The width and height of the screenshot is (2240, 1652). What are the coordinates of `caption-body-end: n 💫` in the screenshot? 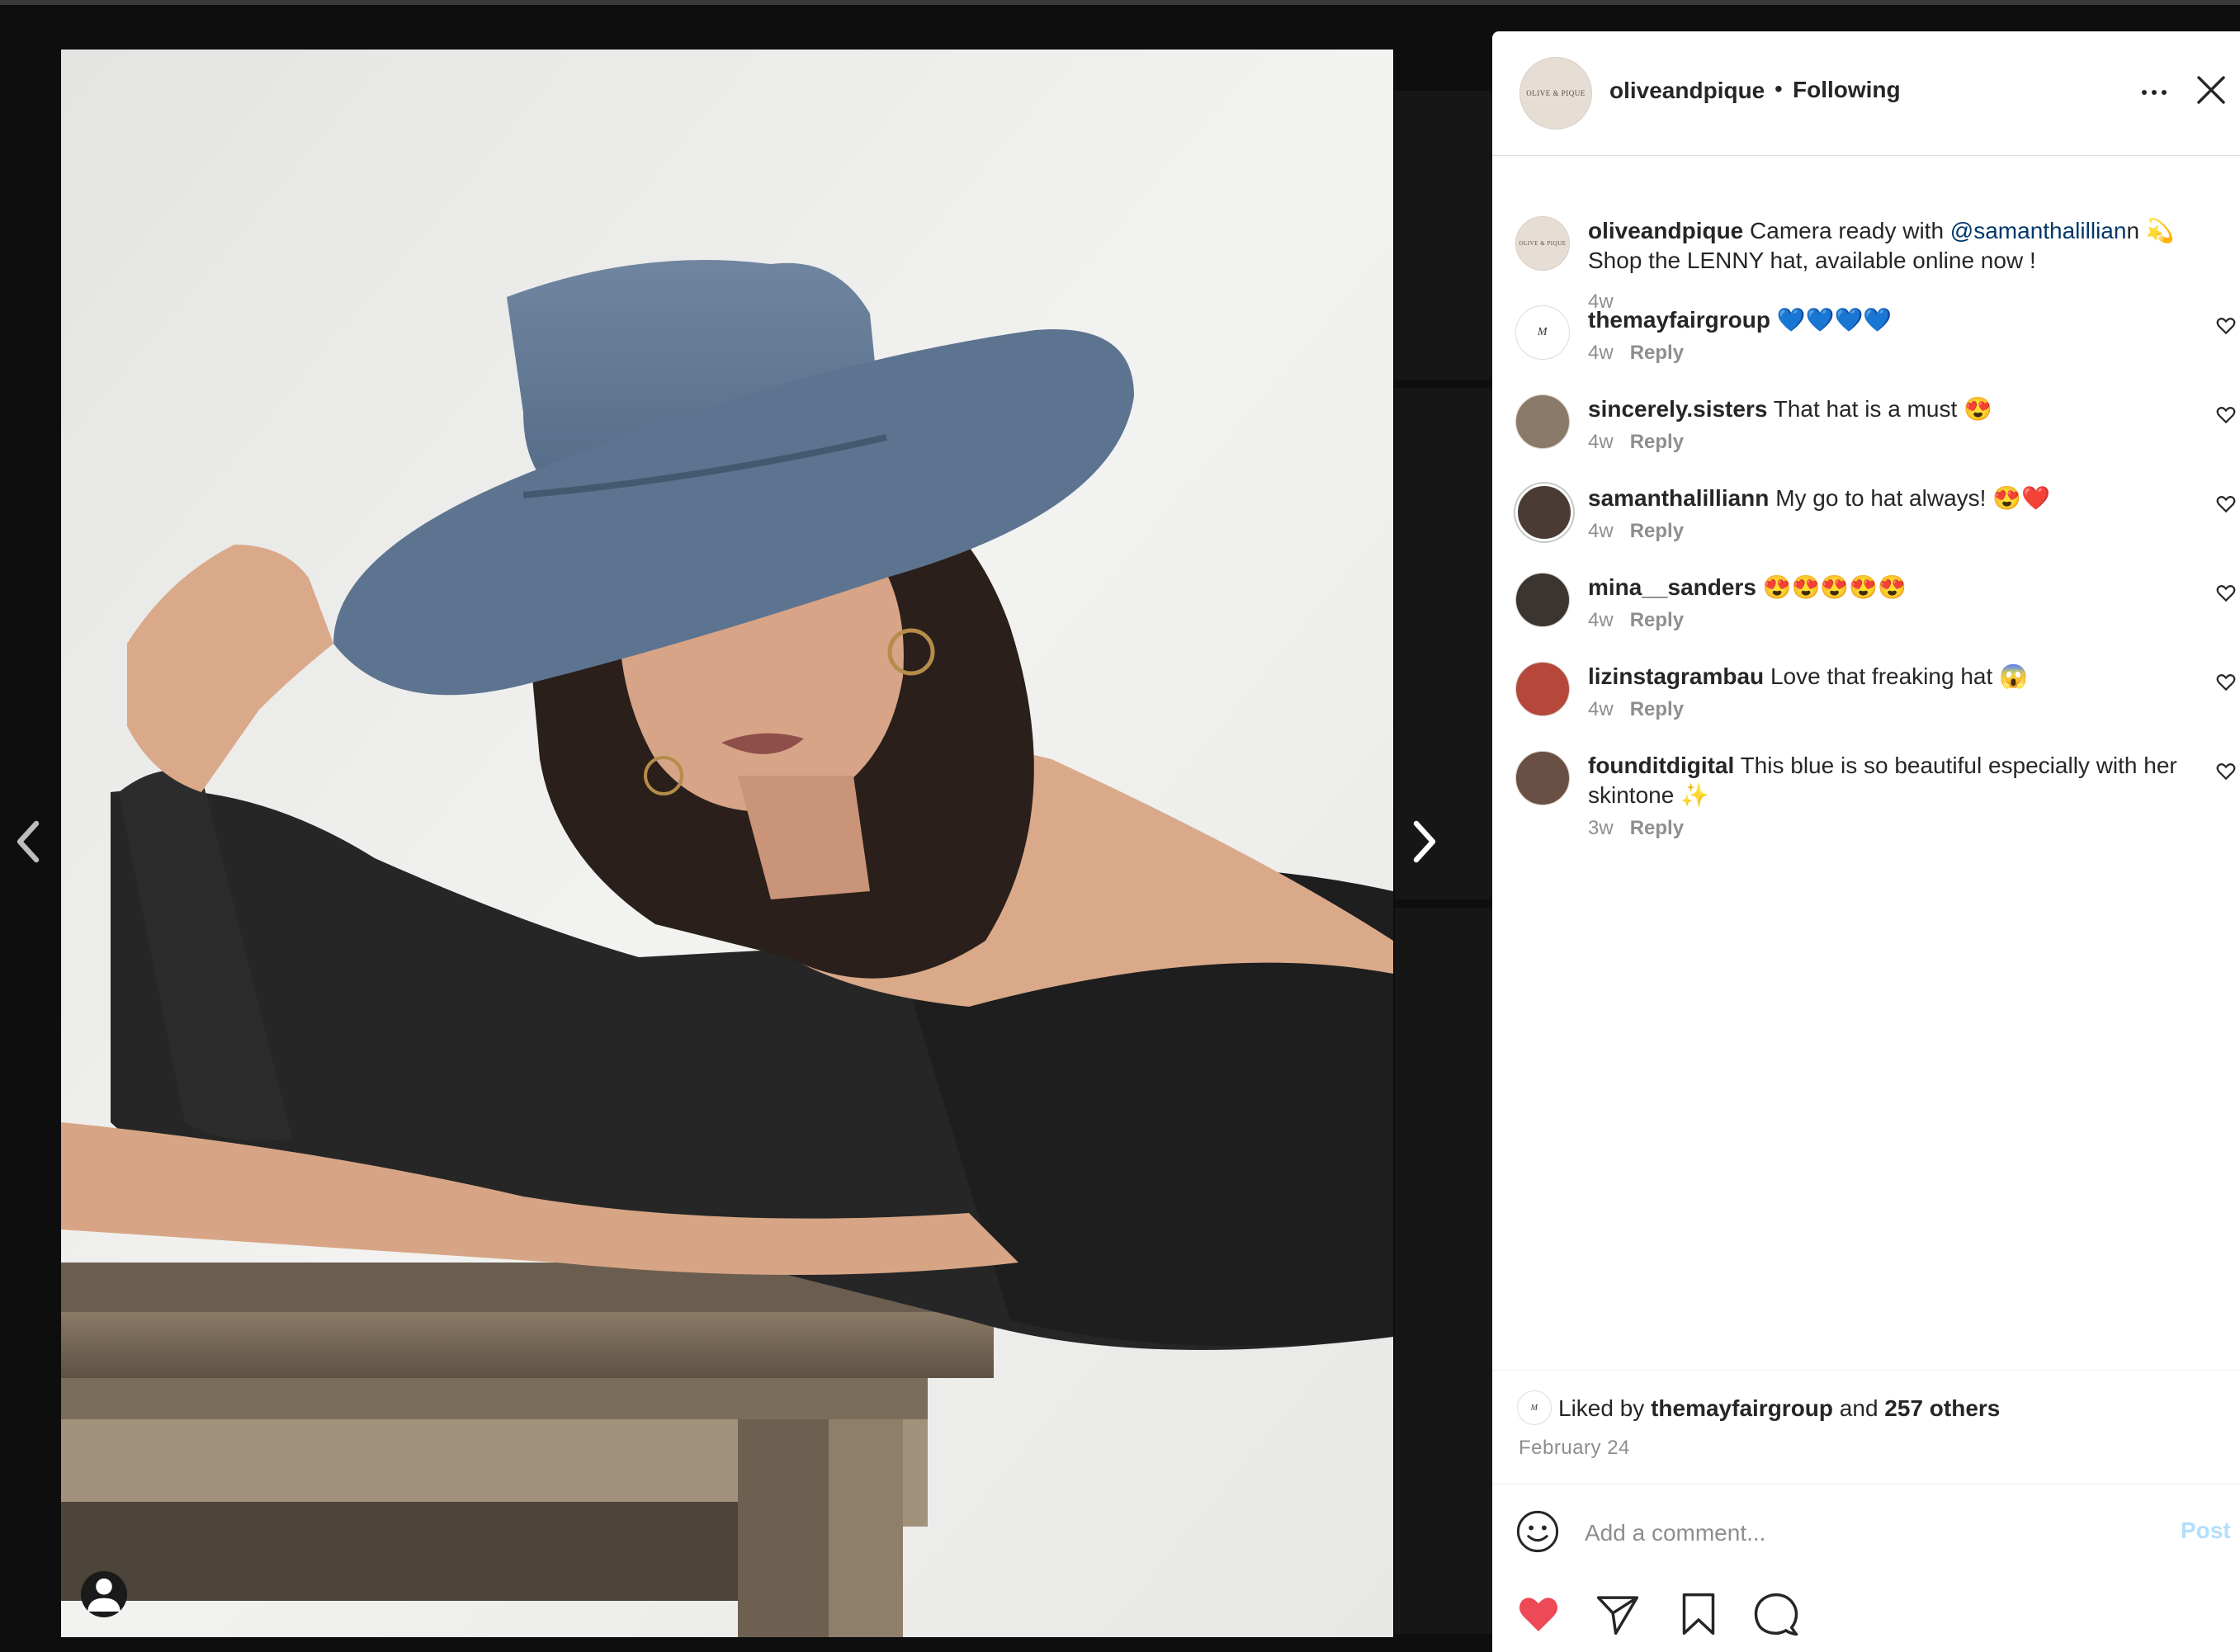 It's located at (2150, 230).